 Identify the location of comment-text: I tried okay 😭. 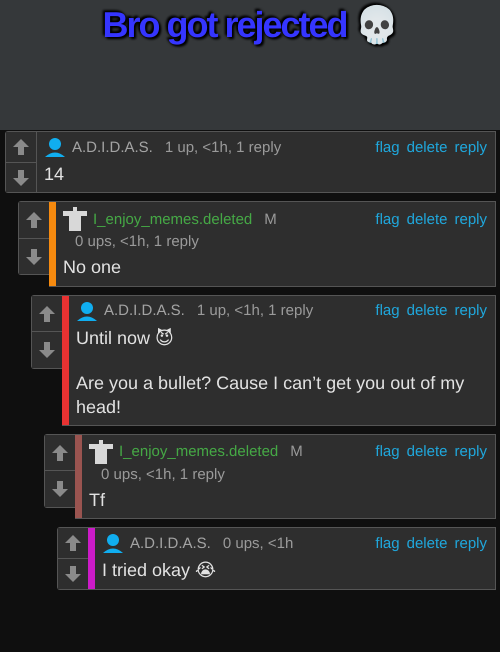
(160, 570).